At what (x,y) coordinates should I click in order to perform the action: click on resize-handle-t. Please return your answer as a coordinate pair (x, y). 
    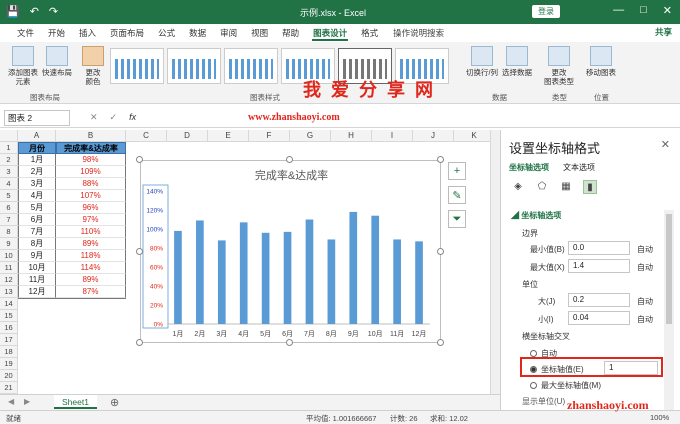
    Looking at the image, I should click on (289, 159).